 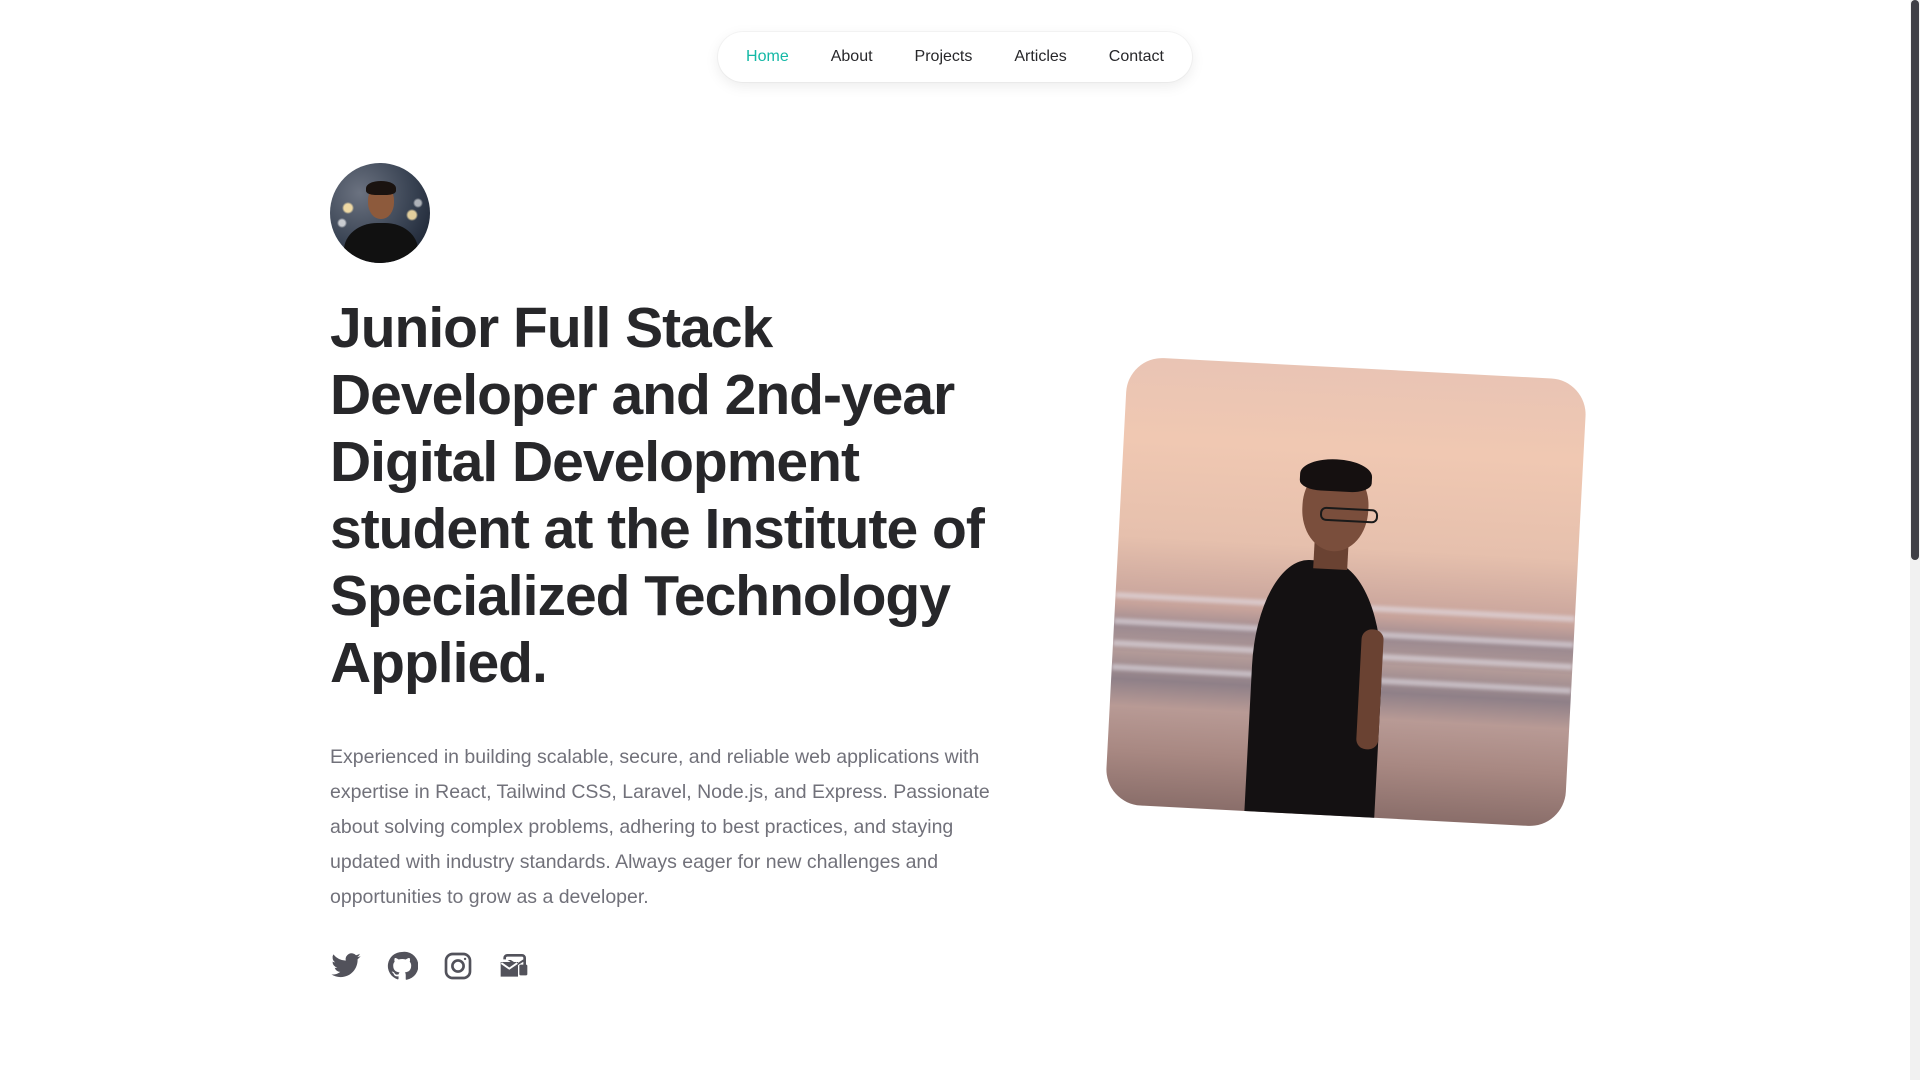 What do you see at coordinates (380, 213) in the screenshot?
I see `avatar` at bounding box center [380, 213].